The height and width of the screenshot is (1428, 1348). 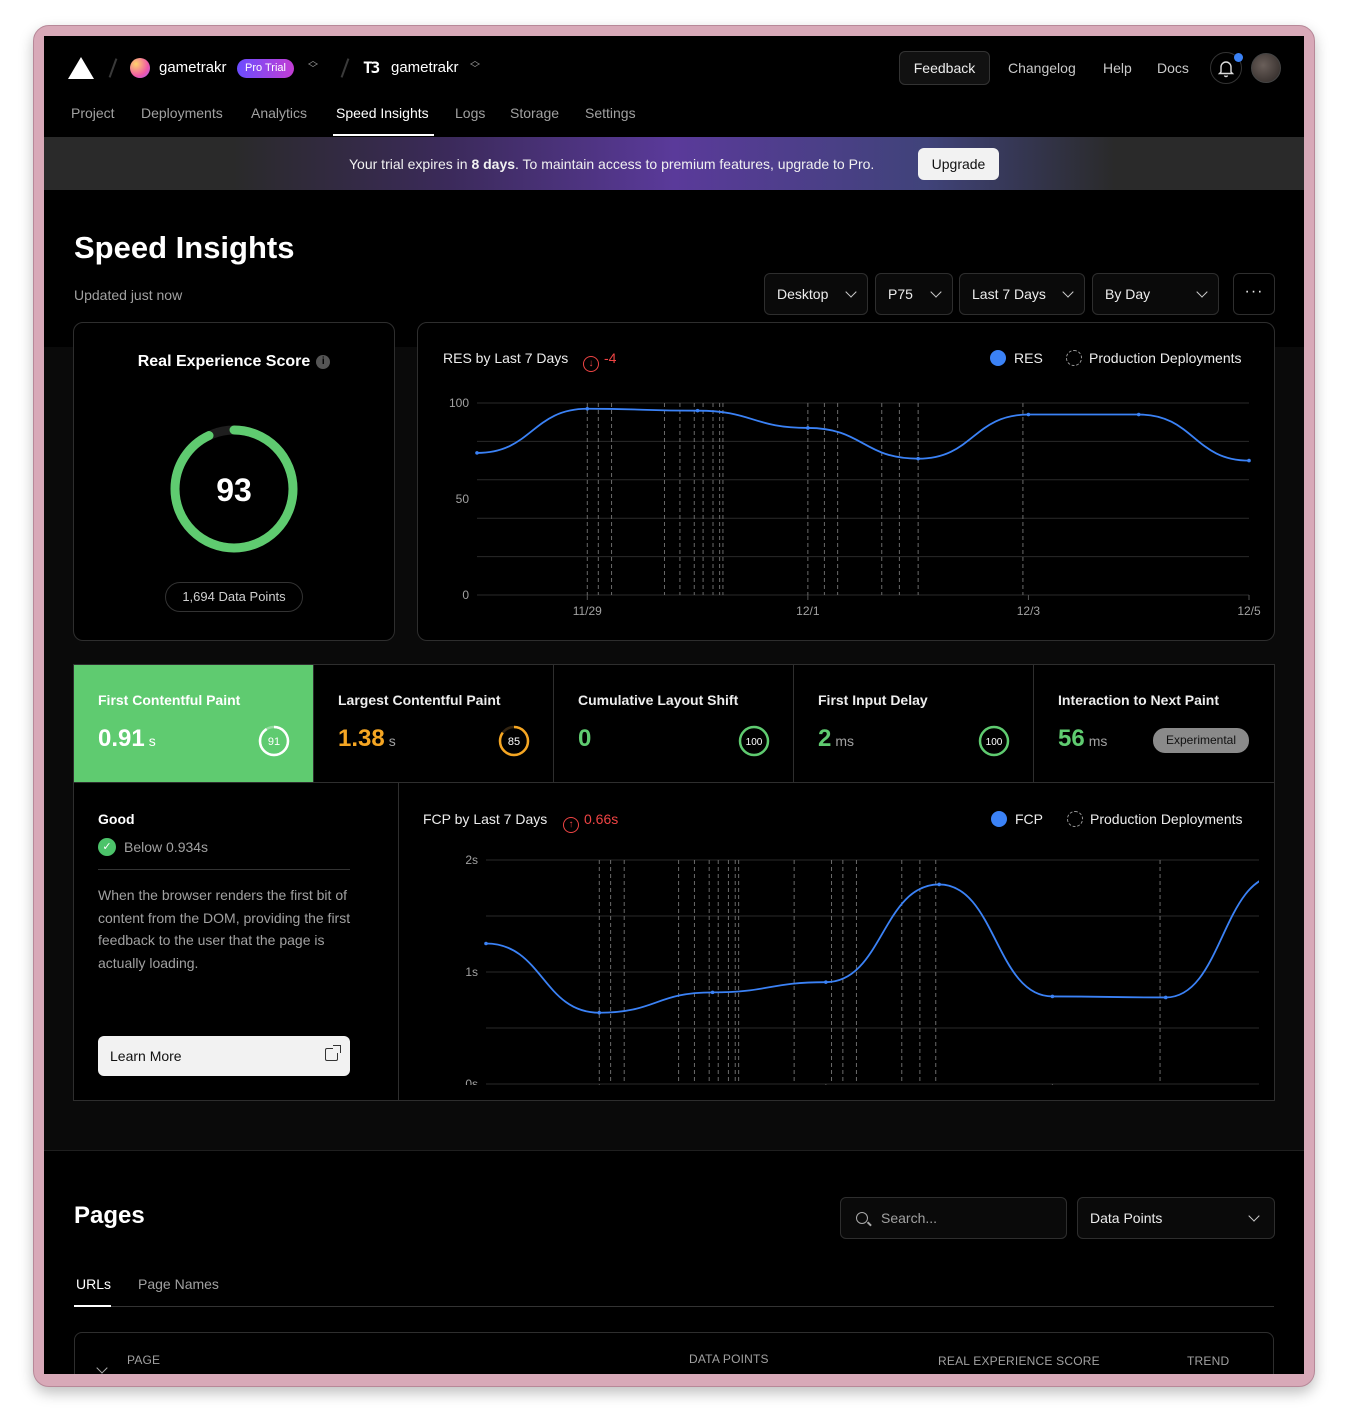 I want to click on upgrade-button: Upgrade, so click(x=958, y=164).